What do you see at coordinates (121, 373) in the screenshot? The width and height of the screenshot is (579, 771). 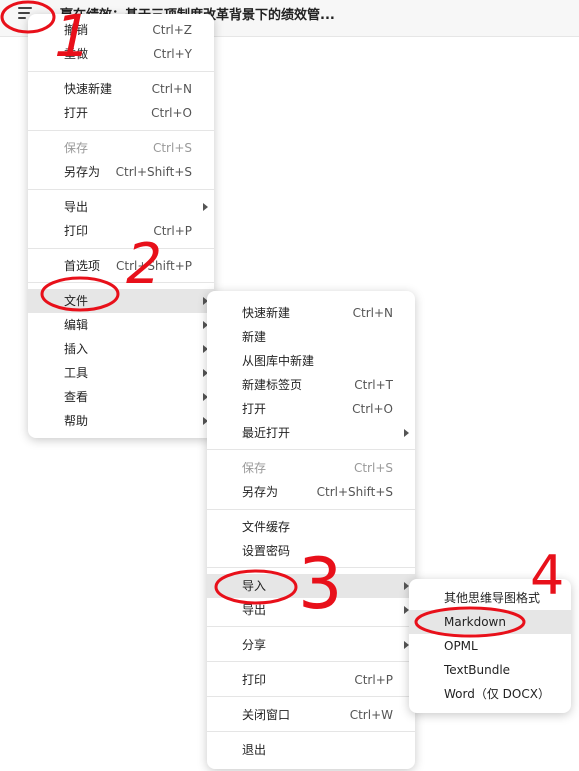 I see `menu-item-tools: 工具` at bounding box center [121, 373].